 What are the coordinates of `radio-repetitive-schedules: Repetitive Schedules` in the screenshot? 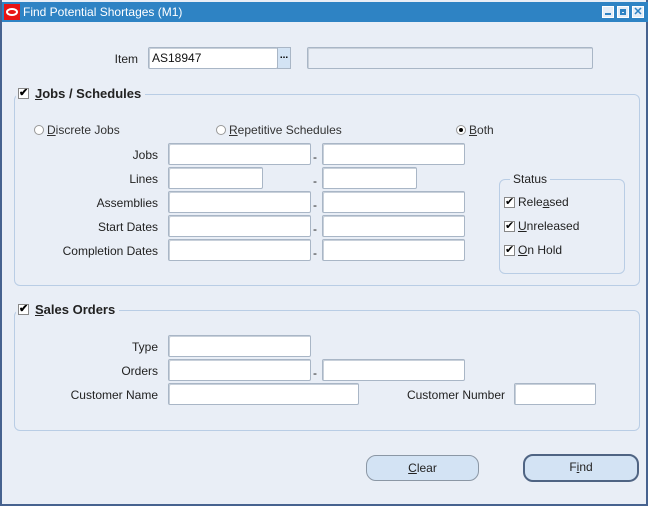 It's located at (279, 130).